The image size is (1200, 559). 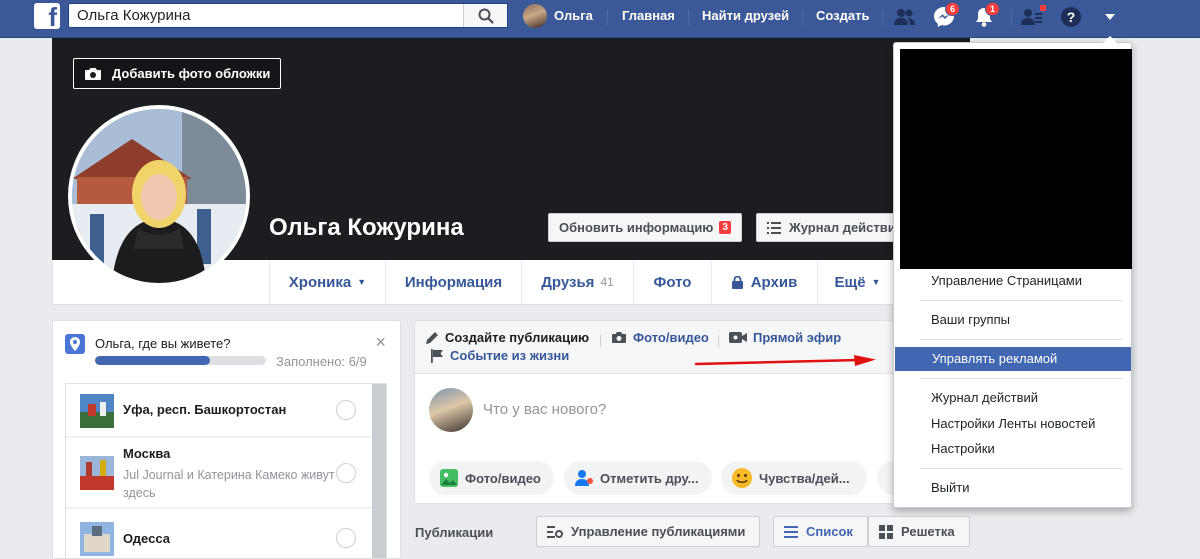 What do you see at coordinates (177, 73) in the screenshot?
I see `add-cover-photo-button: Добавить фото обложки` at bounding box center [177, 73].